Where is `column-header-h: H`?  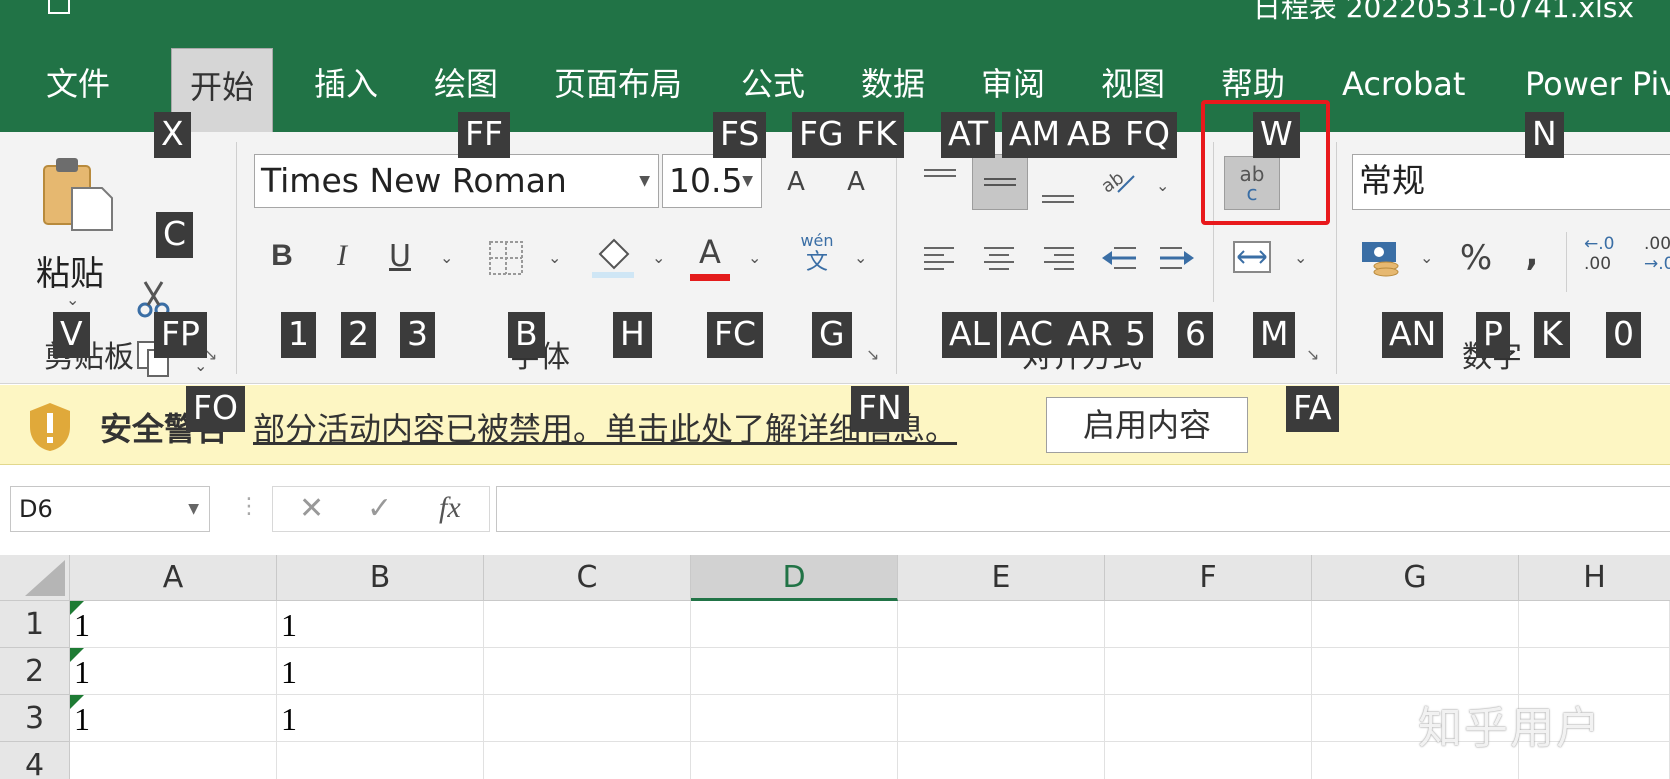 column-header-h: H is located at coordinates (1594, 578).